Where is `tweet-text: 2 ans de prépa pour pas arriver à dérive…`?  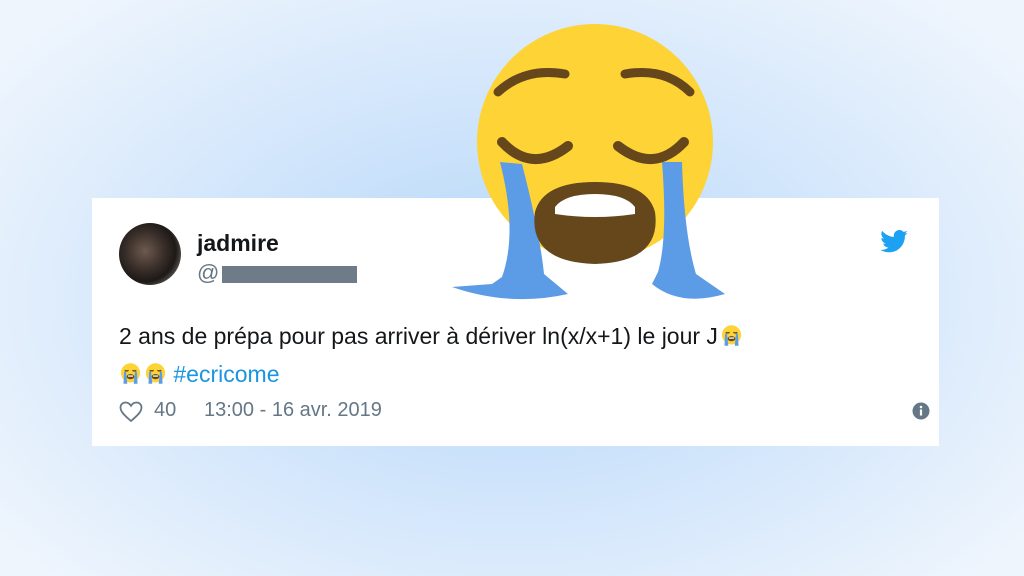 tweet-text: 2 ans de prépa pour pas arriver à dérive… is located at coordinates (514, 355).